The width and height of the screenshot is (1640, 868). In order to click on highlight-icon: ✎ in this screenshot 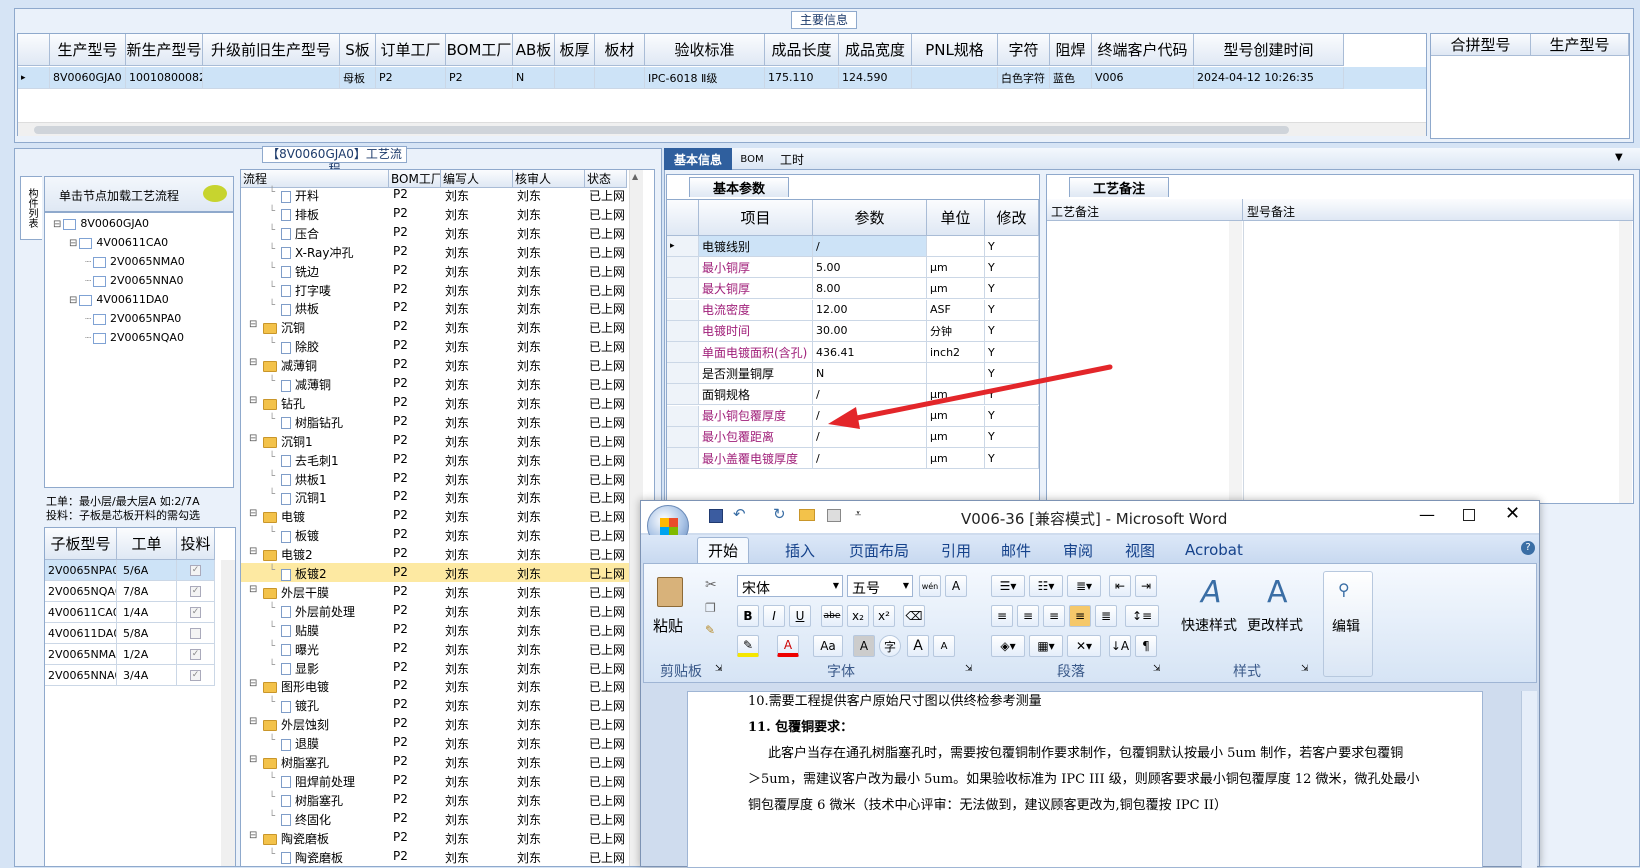, I will do `click(748, 646)`.